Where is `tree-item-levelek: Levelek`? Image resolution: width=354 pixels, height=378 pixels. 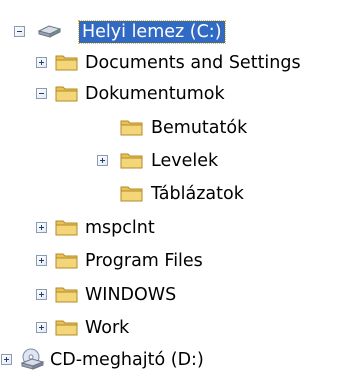
tree-item-levelek: Levelek is located at coordinates (177, 162).